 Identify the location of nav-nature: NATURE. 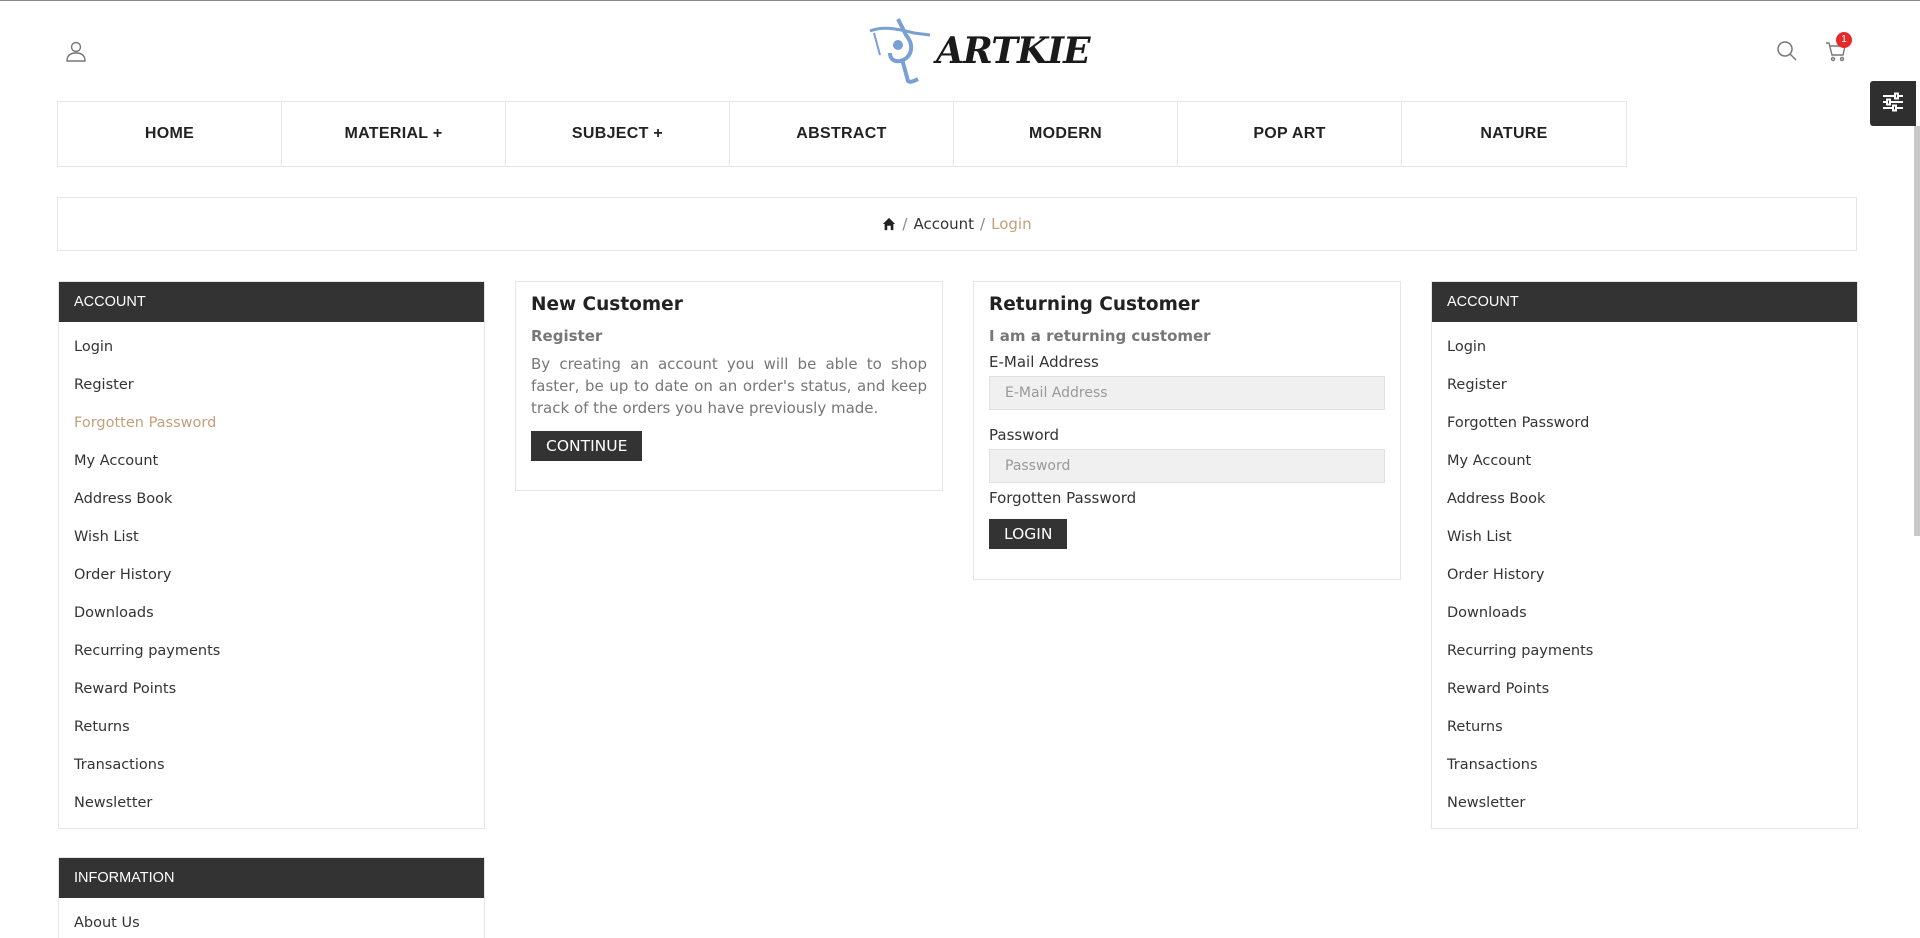
(1514, 134).